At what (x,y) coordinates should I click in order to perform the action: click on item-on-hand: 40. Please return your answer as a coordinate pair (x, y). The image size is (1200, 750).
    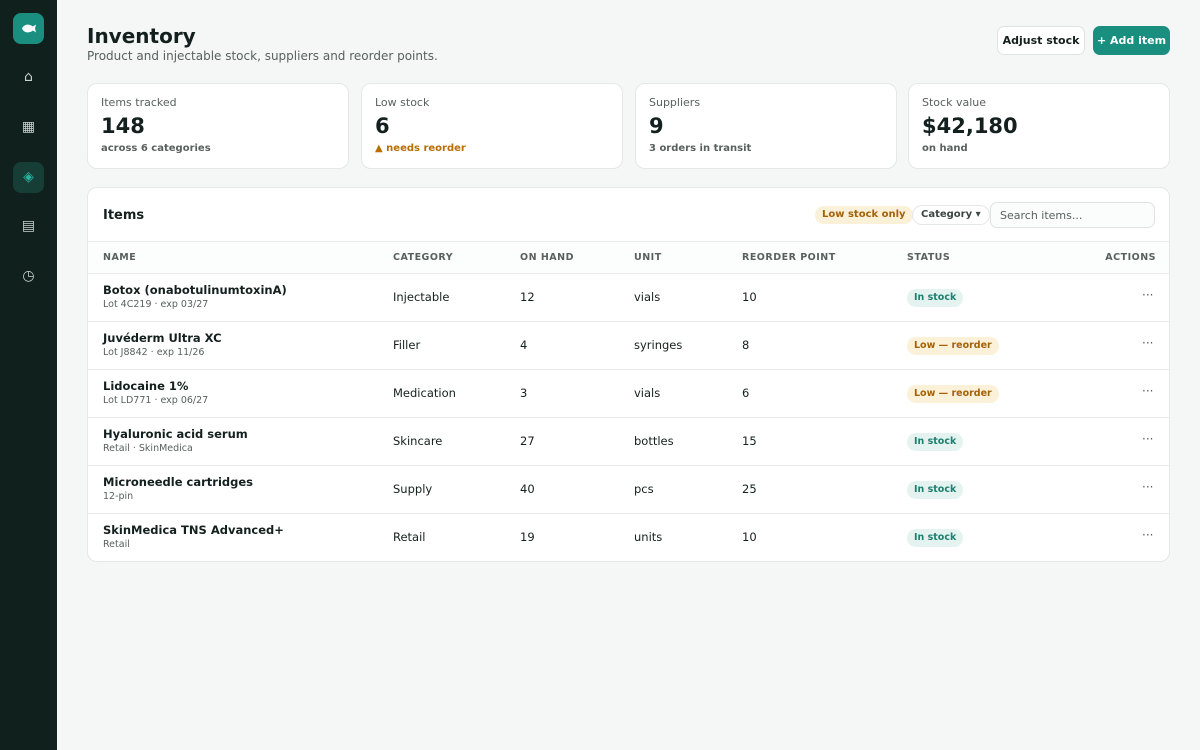
    Looking at the image, I should click on (527, 489).